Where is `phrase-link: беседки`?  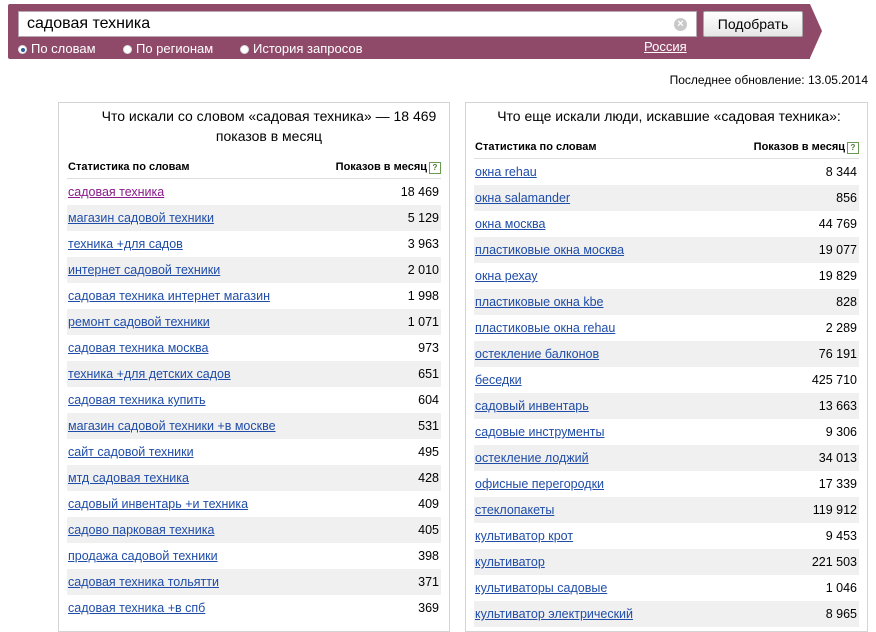
phrase-link: беседки is located at coordinates (498, 380).